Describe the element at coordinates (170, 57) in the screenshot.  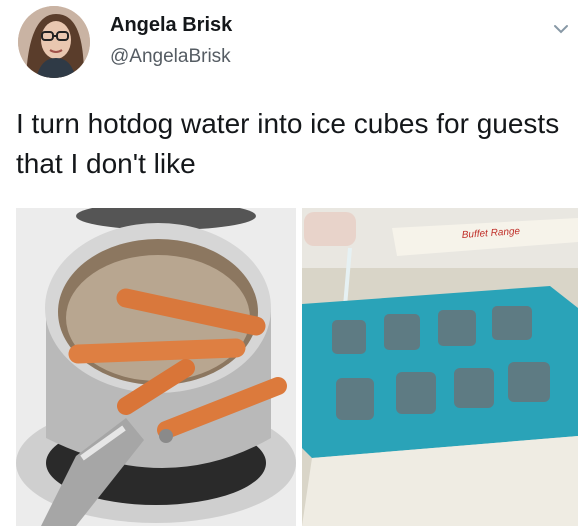
I see `user-handle: @AngelaBrisk` at that location.